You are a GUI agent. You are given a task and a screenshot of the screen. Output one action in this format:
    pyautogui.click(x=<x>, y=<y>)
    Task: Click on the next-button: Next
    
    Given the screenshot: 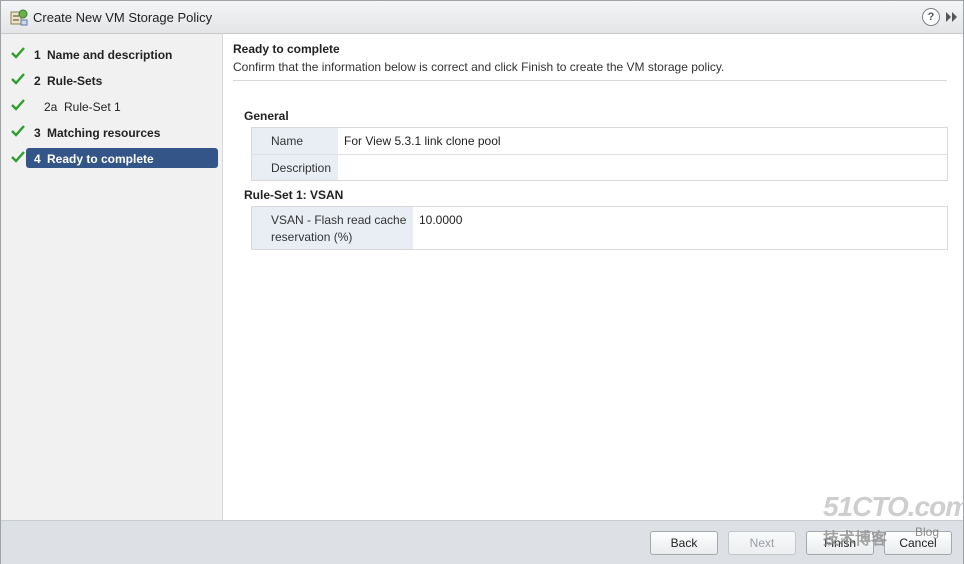 What is the action you would take?
    pyautogui.click(x=762, y=543)
    